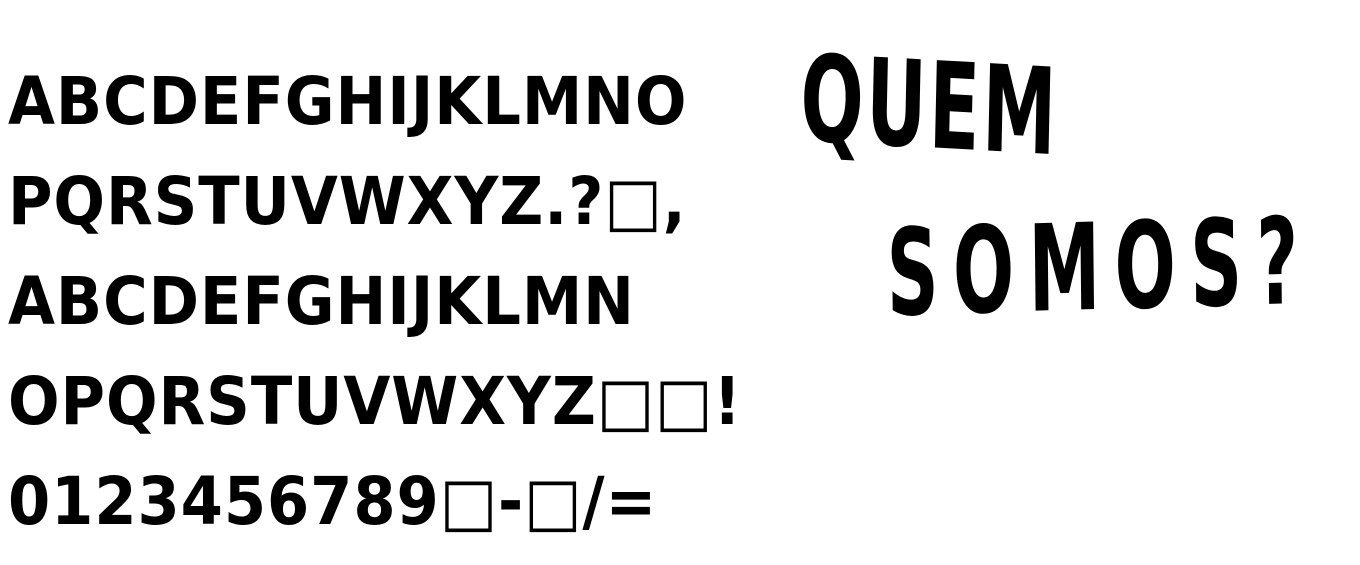 The width and height of the screenshot is (1360, 565). I want to click on specimen-line: OPQRSTUVWXYZ□□!, so click(403, 402).